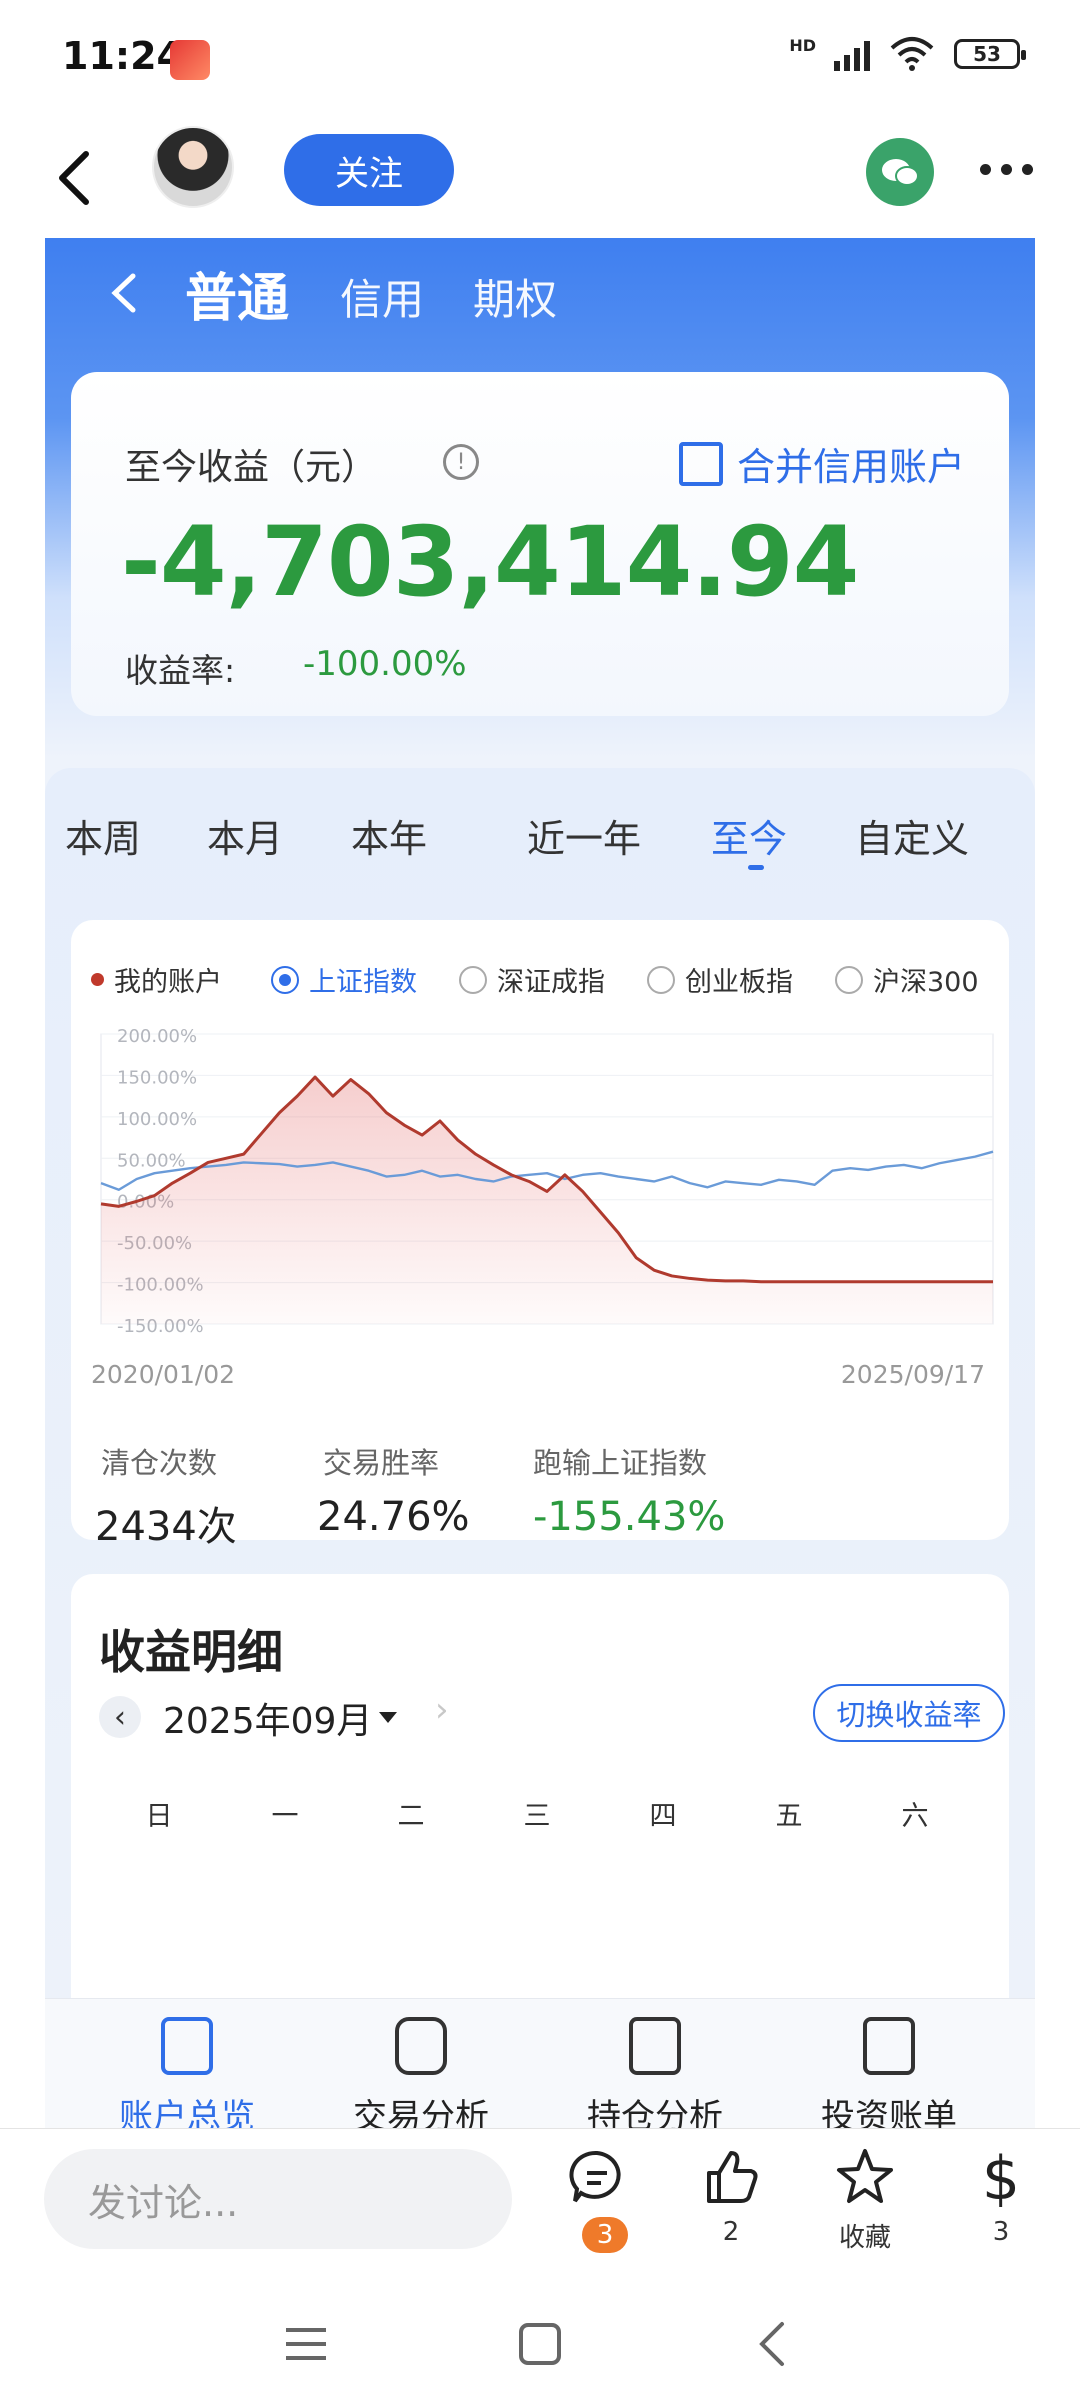  What do you see at coordinates (157, 1077) in the screenshot?
I see `y-tick-label: 150.00%` at bounding box center [157, 1077].